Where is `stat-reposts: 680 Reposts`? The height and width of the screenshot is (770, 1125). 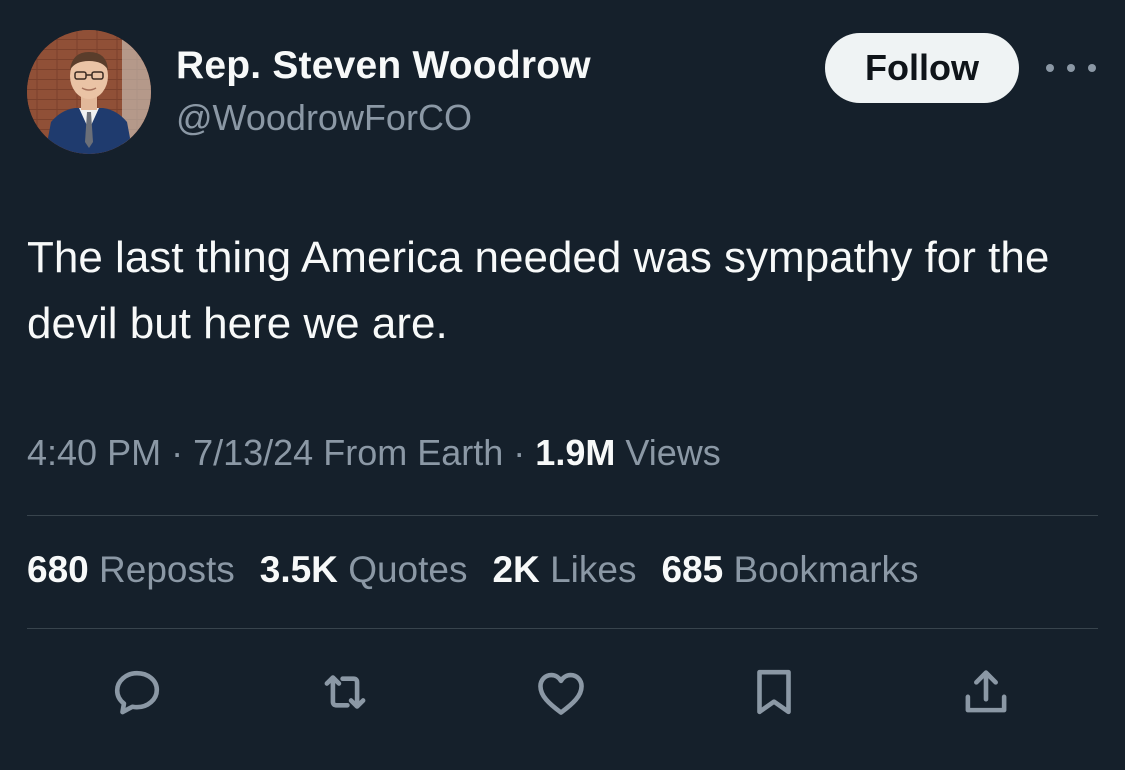 stat-reposts: 680 Reposts is located at coordinates (131, 570).